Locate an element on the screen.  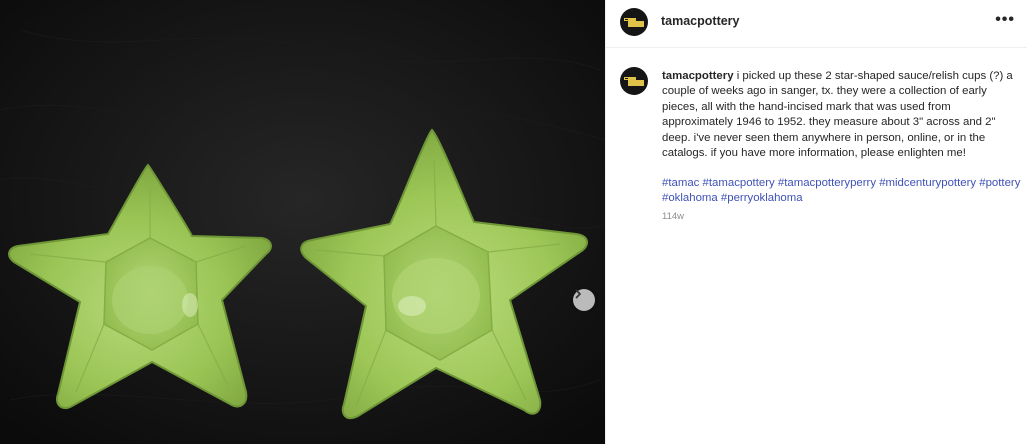
post-author-username: tamacpottery is located at coordinates (700, 21).